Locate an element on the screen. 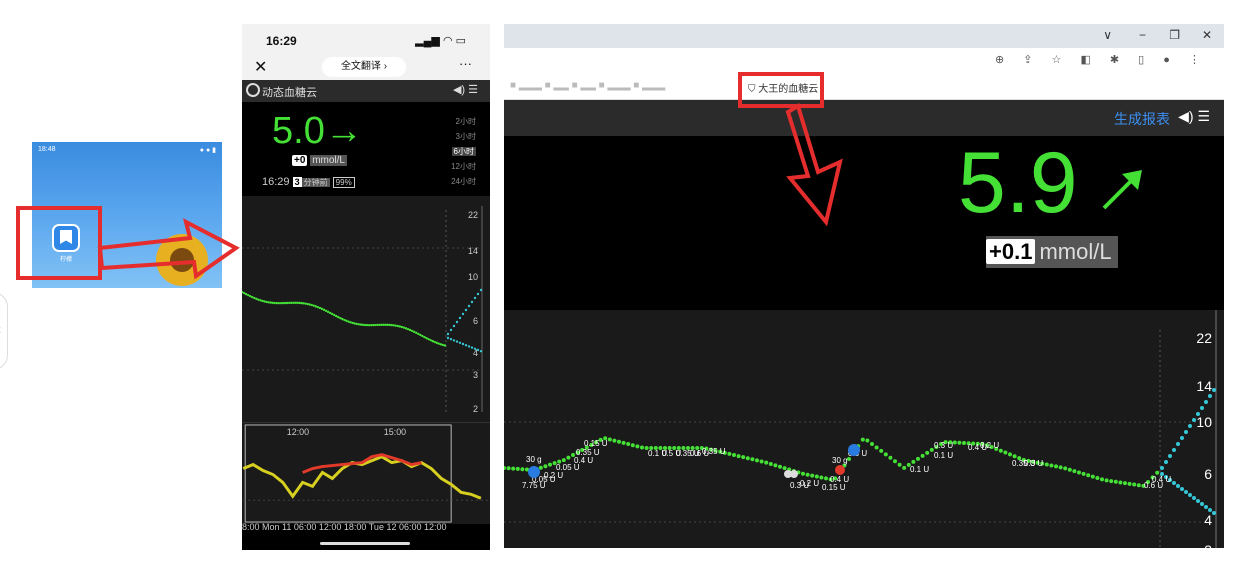 Image resolution: width=1240 pixels, height=572 pixels. mini-time-2: 15:00 is located at coordinates (395, 432).